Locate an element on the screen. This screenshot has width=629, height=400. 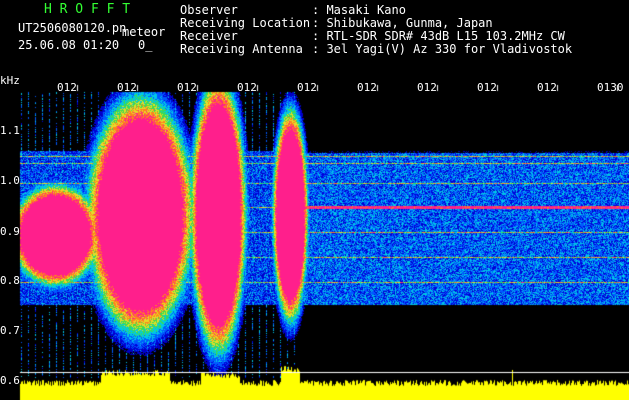
time-tick-9: 012 is located at coordinates (547, 87).